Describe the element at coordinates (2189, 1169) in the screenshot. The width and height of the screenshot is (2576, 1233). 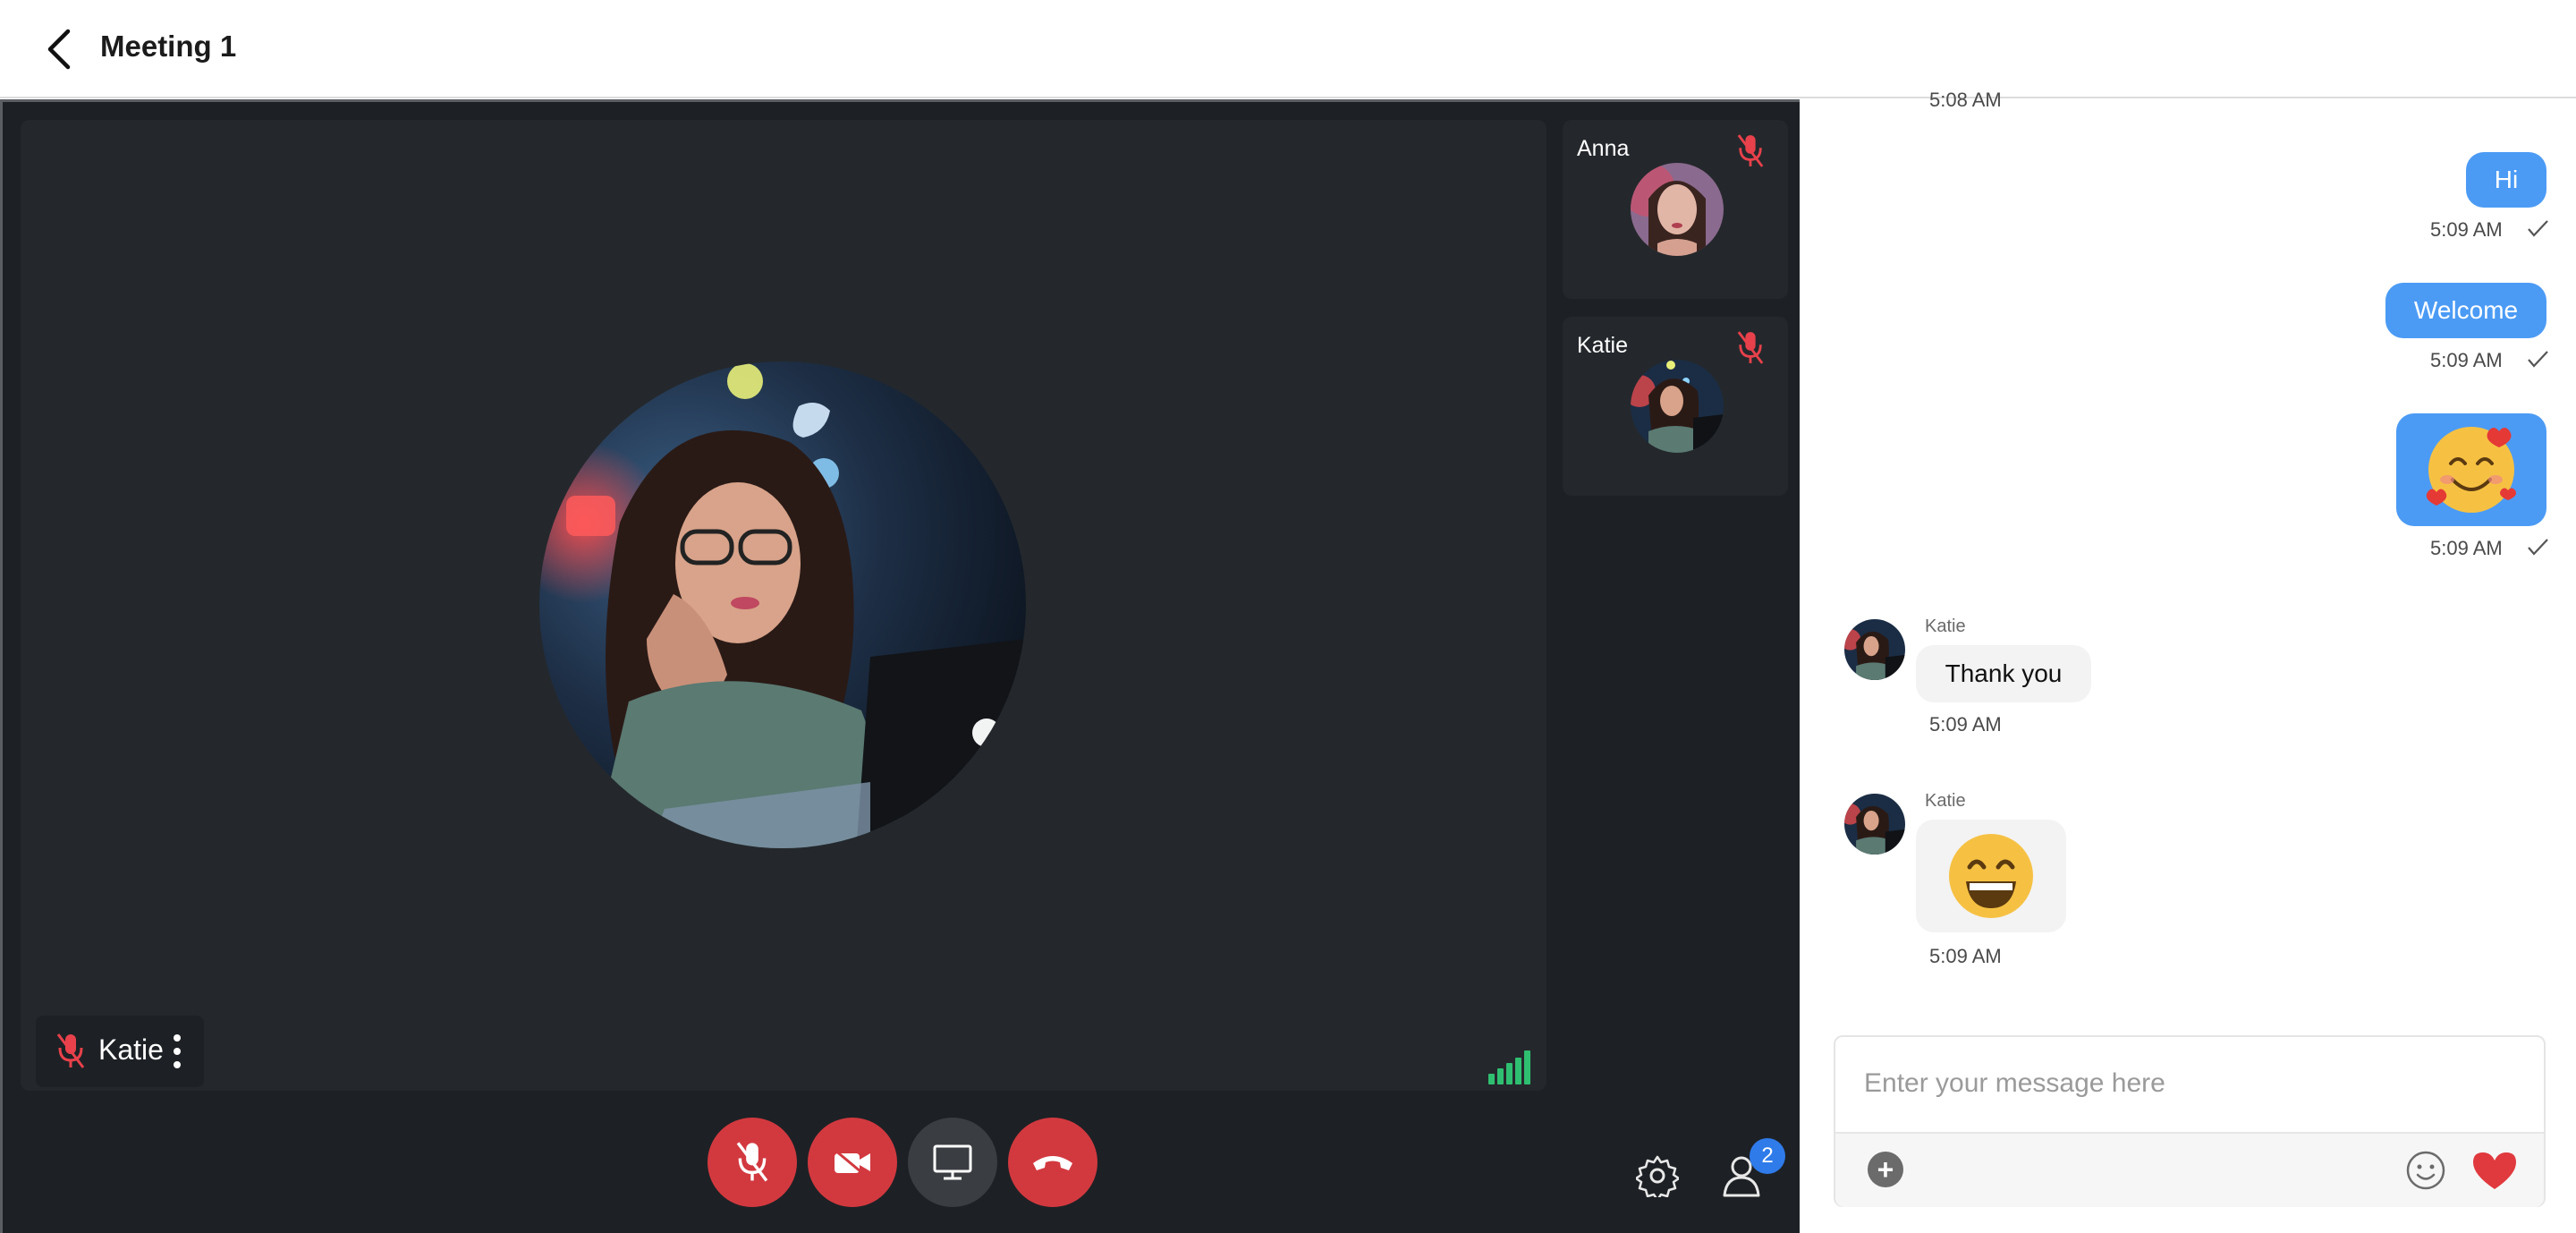
I see `composer-toolbar: +` at that location.